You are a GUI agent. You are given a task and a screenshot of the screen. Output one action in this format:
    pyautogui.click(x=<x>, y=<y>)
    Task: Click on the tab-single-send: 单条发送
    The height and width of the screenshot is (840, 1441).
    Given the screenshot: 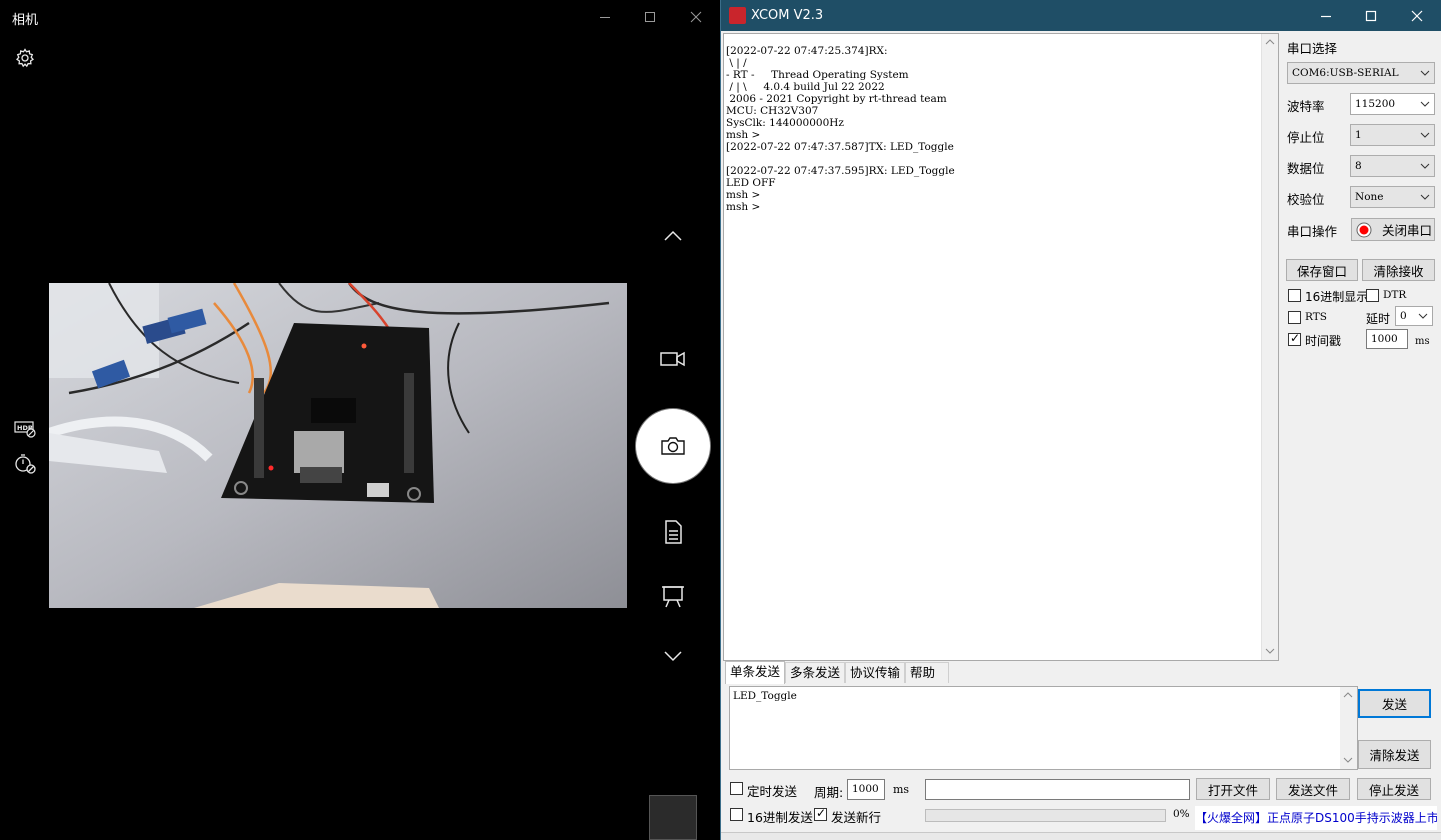 What is the action you would take?
    pyautogui.click(x=755, y=672)
    